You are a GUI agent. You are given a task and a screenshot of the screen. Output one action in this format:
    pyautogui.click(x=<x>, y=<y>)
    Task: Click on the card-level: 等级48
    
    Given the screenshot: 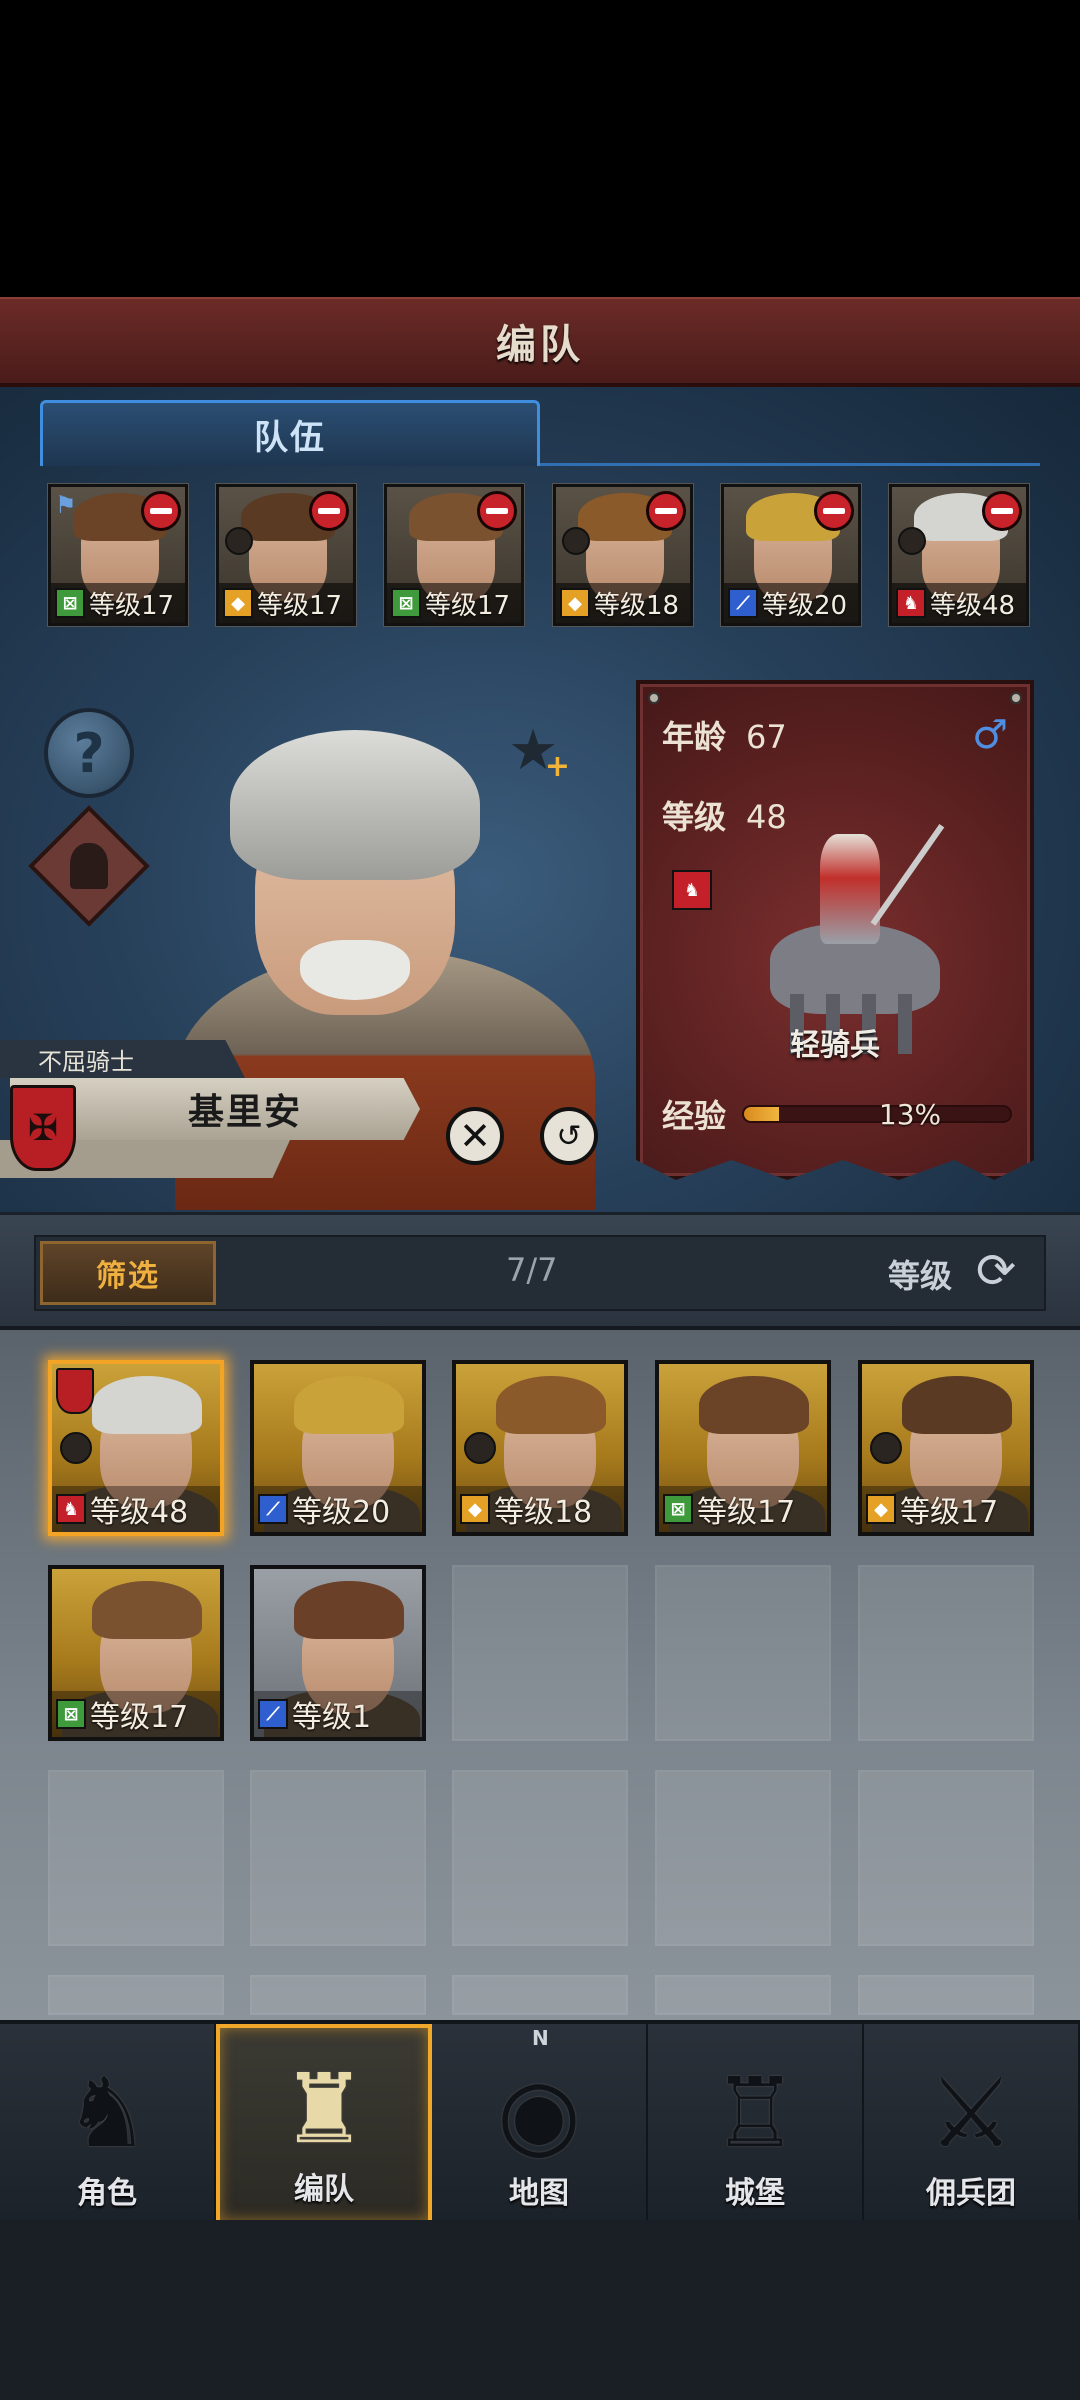 What is the action you would take?
    pyautogui.click(x=139, y=1512)
    